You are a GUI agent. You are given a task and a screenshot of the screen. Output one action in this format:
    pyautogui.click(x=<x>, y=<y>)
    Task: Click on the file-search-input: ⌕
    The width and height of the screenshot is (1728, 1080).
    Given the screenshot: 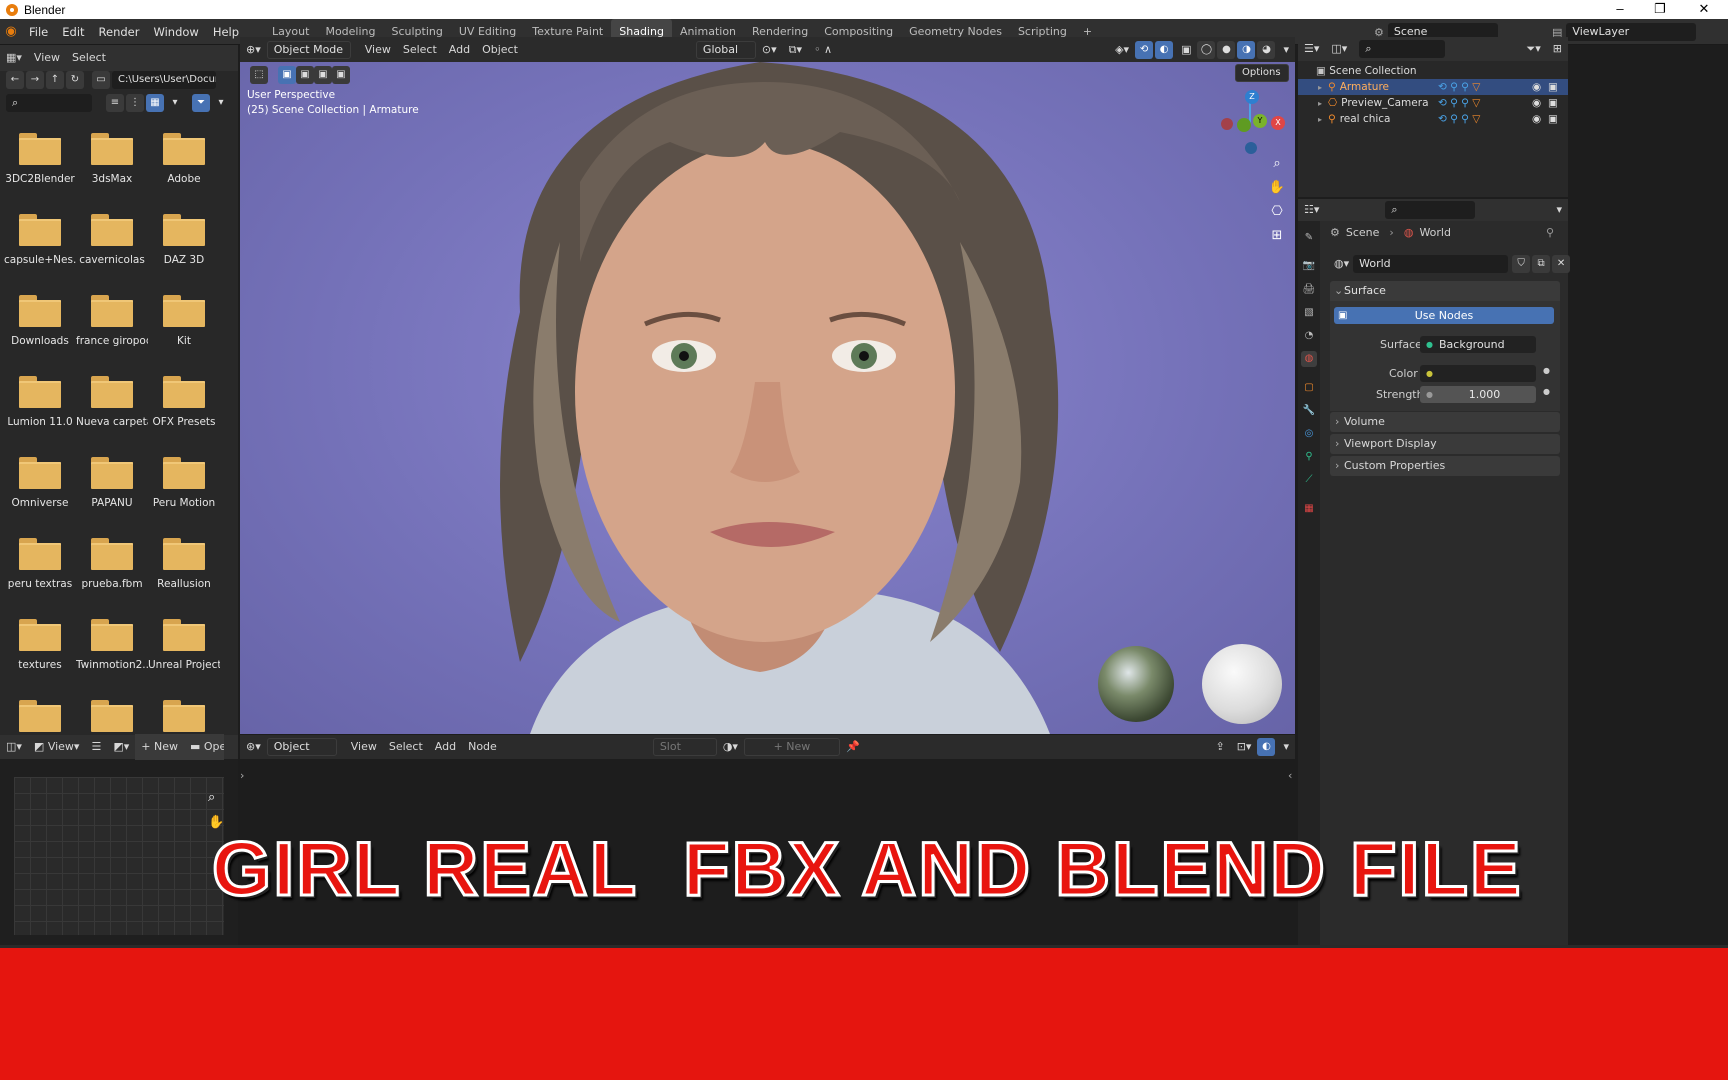 What is the action you would take?
    pyautogui.click(x=49, y=103)
    